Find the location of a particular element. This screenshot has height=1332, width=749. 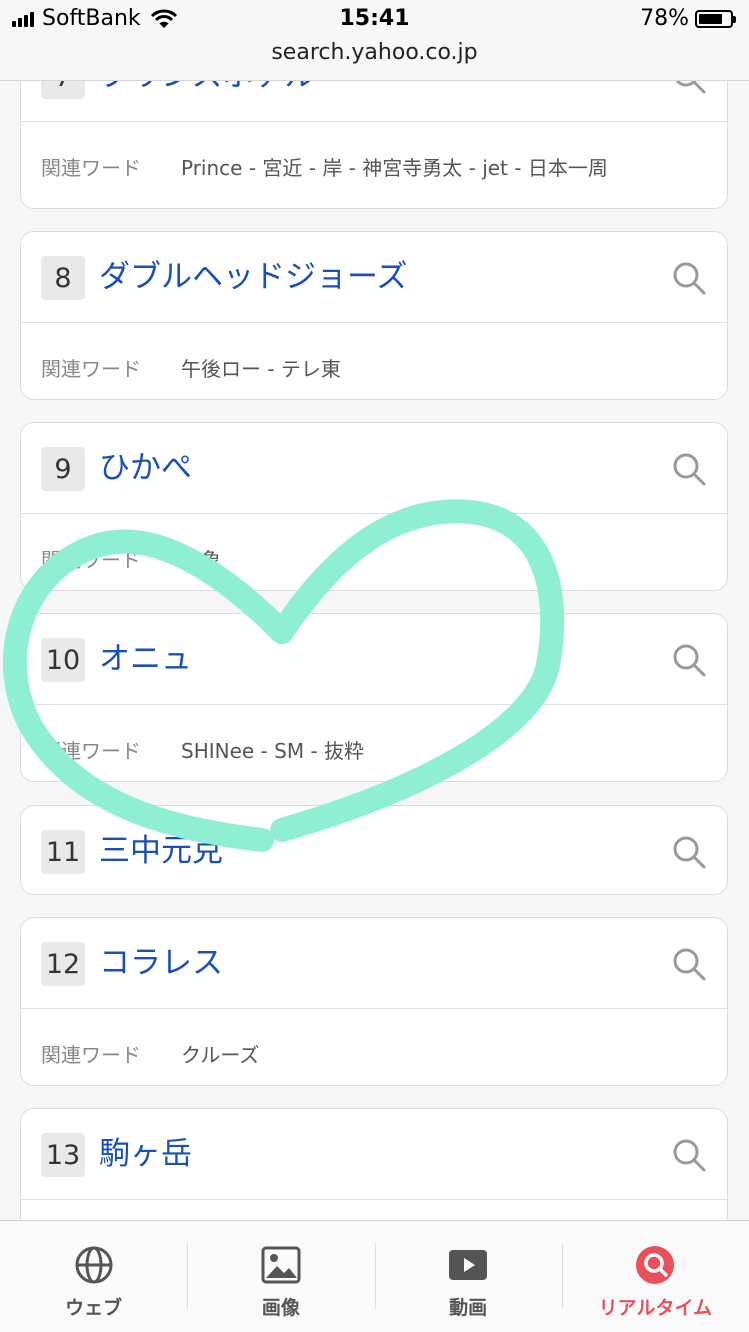

battery-percent: 78% is located at coordinates (664, 18).